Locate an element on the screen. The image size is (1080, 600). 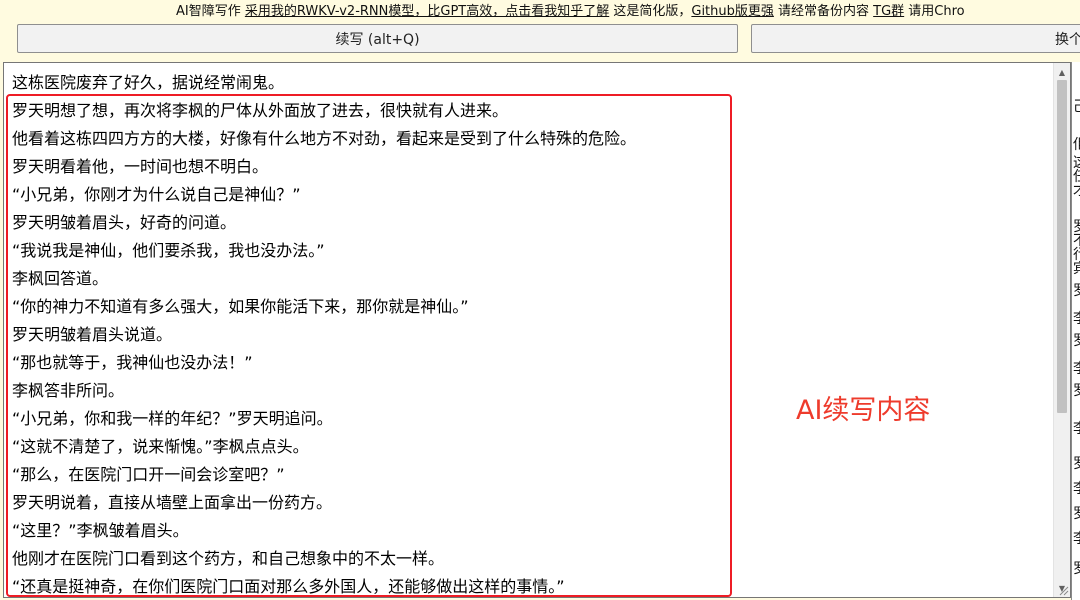
editor-line: 罗天明说着，直接从墙壁上面拿出一份药方。 is located at coordinates (172, 502).